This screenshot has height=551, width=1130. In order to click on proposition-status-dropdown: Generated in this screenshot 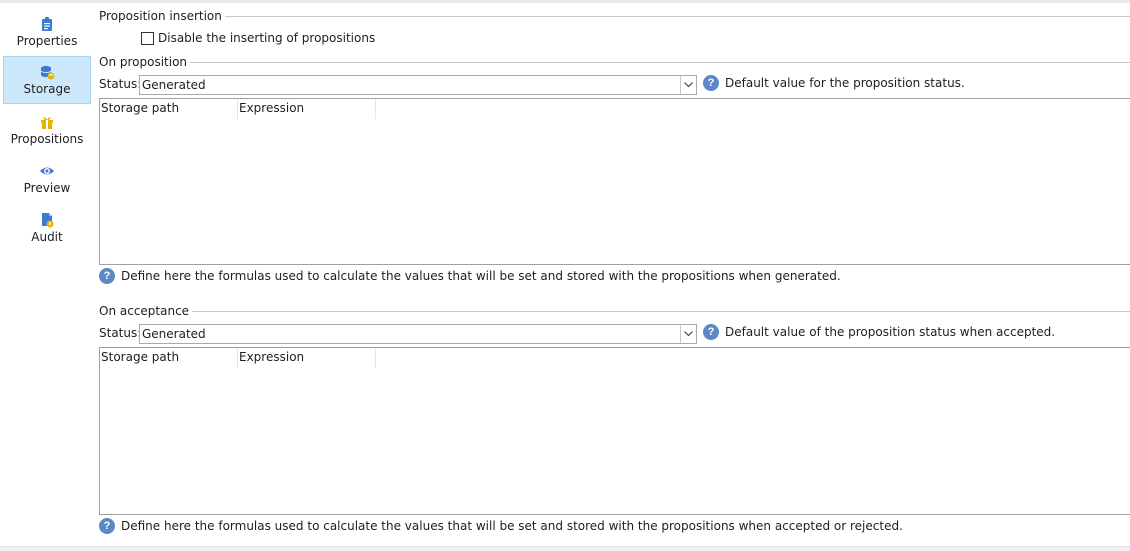, I will do `click(418, 85)`.